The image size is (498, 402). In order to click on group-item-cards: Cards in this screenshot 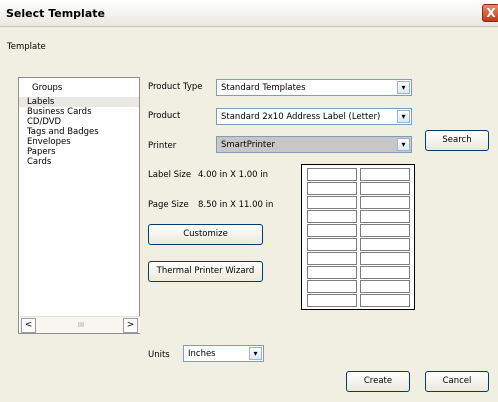, I will do `click(79, 162)`.